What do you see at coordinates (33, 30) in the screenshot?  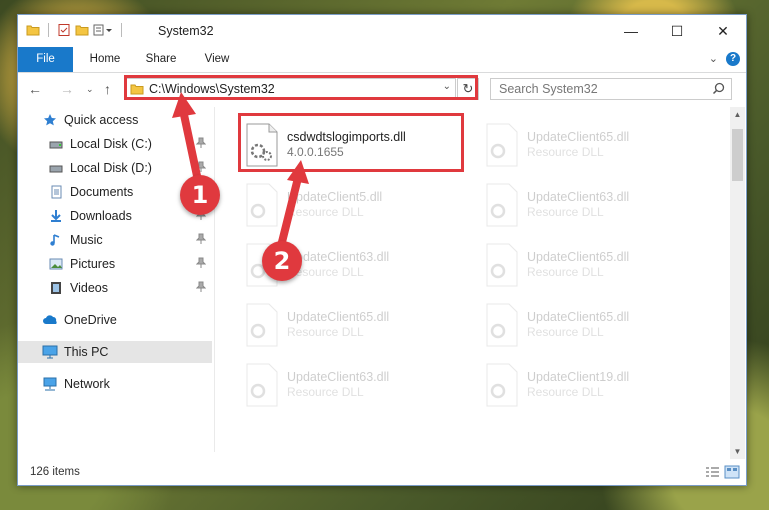 I see `folder-icon` at bounding box center [33, 30].